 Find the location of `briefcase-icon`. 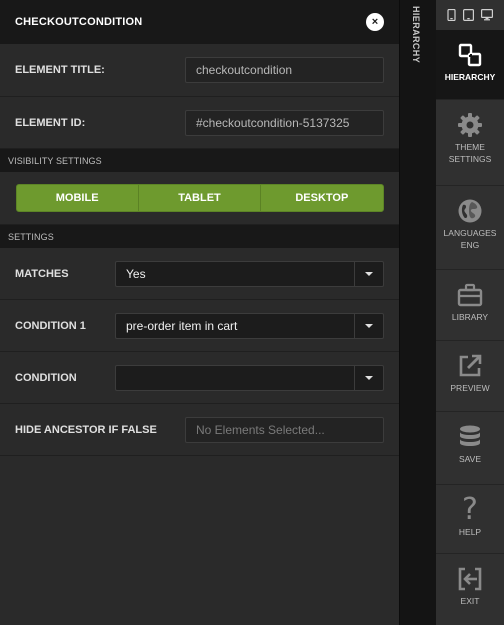

briefcase-icon is located at coordinates (470, 295).